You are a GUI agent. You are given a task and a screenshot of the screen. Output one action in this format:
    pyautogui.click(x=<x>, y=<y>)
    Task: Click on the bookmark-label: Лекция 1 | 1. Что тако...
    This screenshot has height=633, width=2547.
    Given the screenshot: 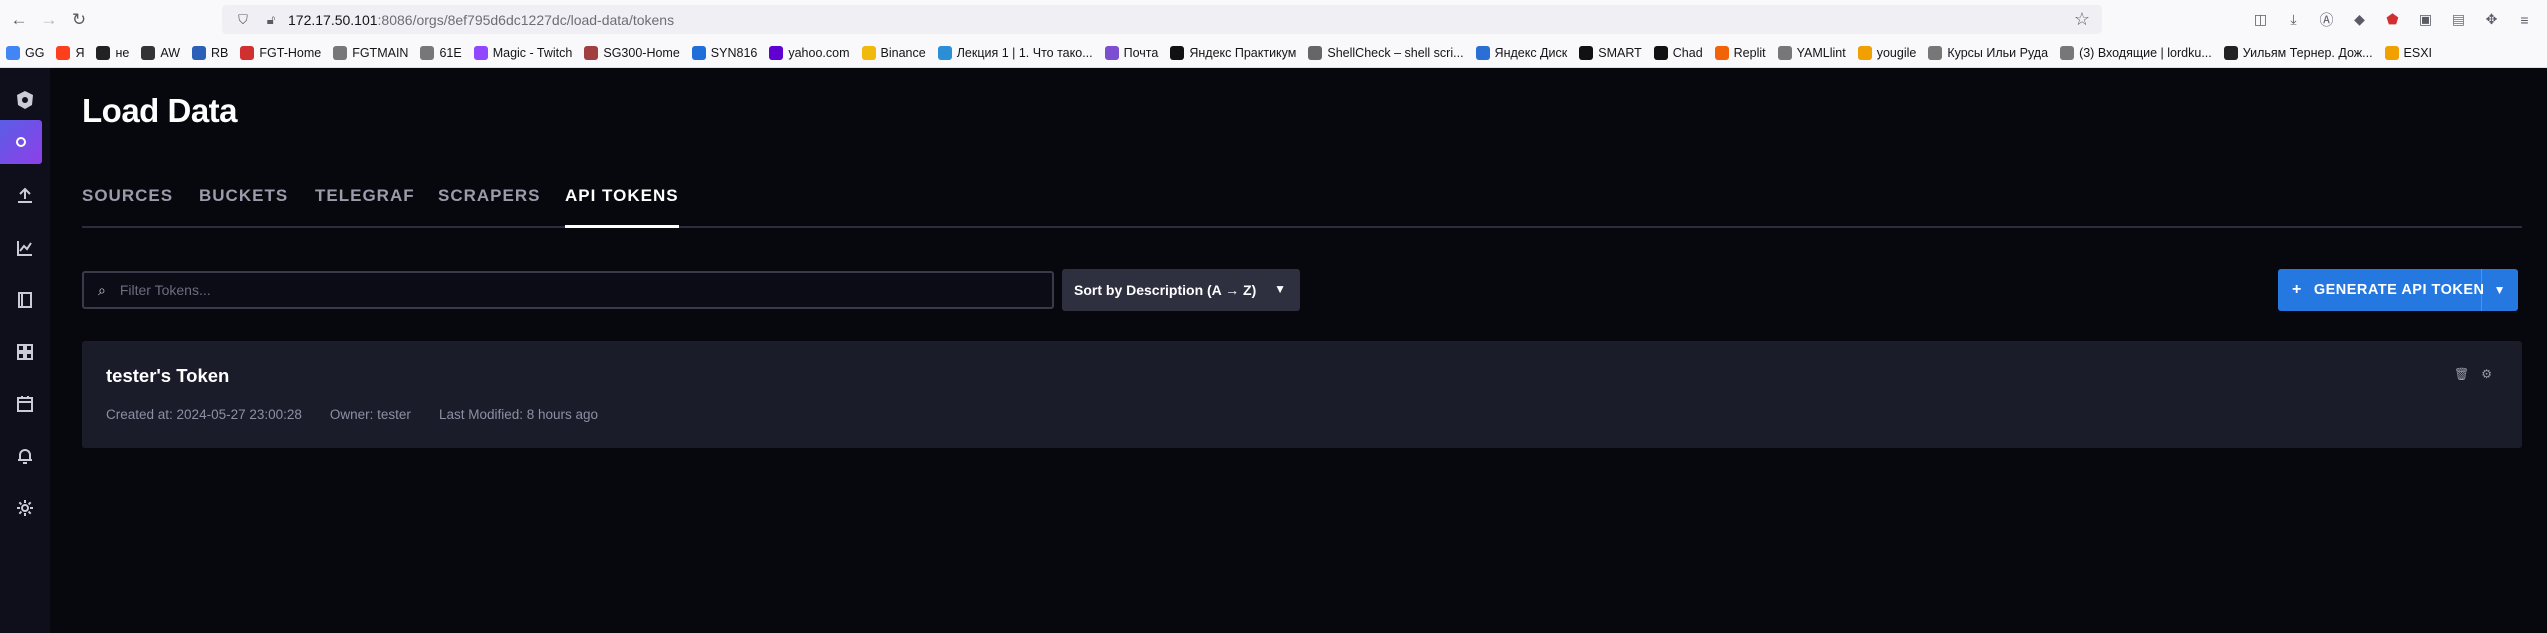 What is the action you would take?
    pyautogui.click(x=1024, y=53)
    